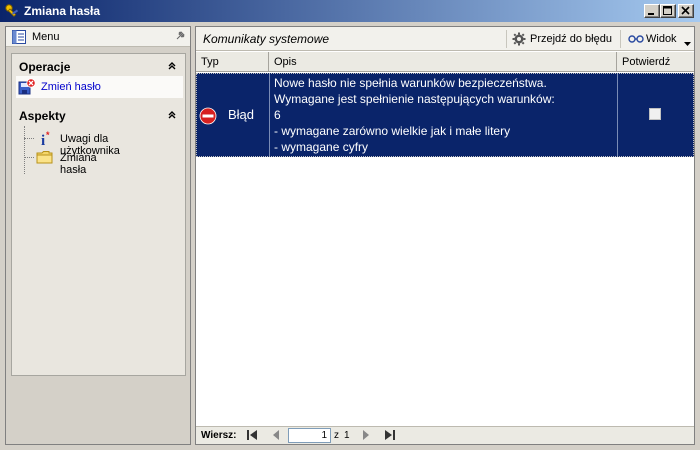  Describe the element at coordinates (277, 115) in the screenshot. I see `description-line: 6` at that location.